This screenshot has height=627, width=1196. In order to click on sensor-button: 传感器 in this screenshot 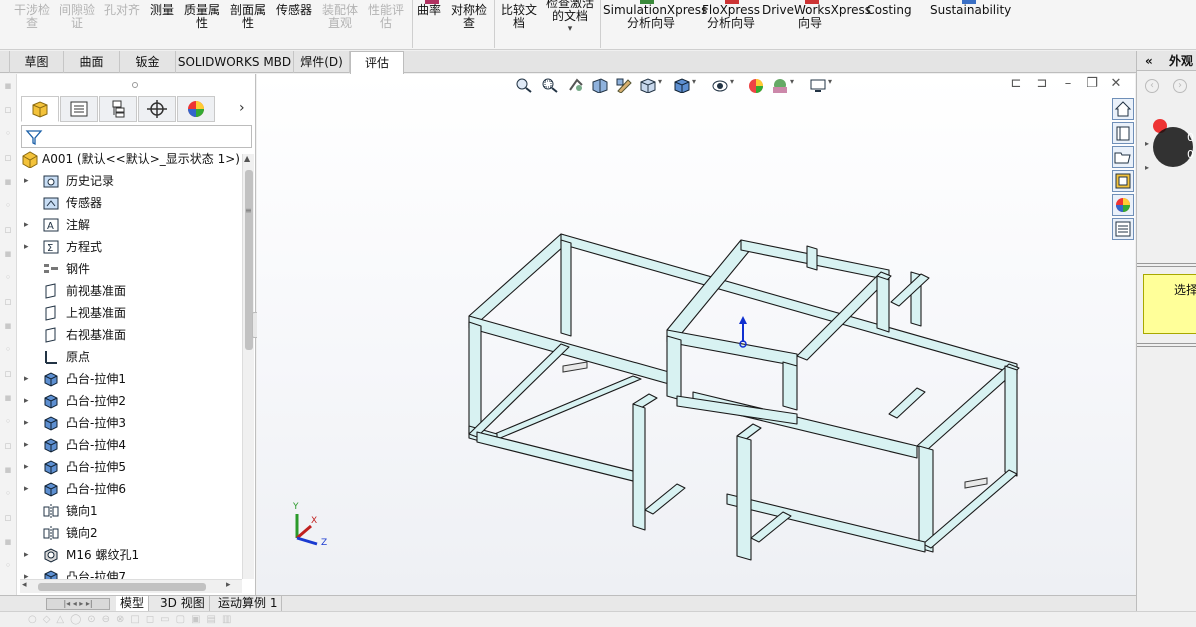, I will do `click(294, 28)`.